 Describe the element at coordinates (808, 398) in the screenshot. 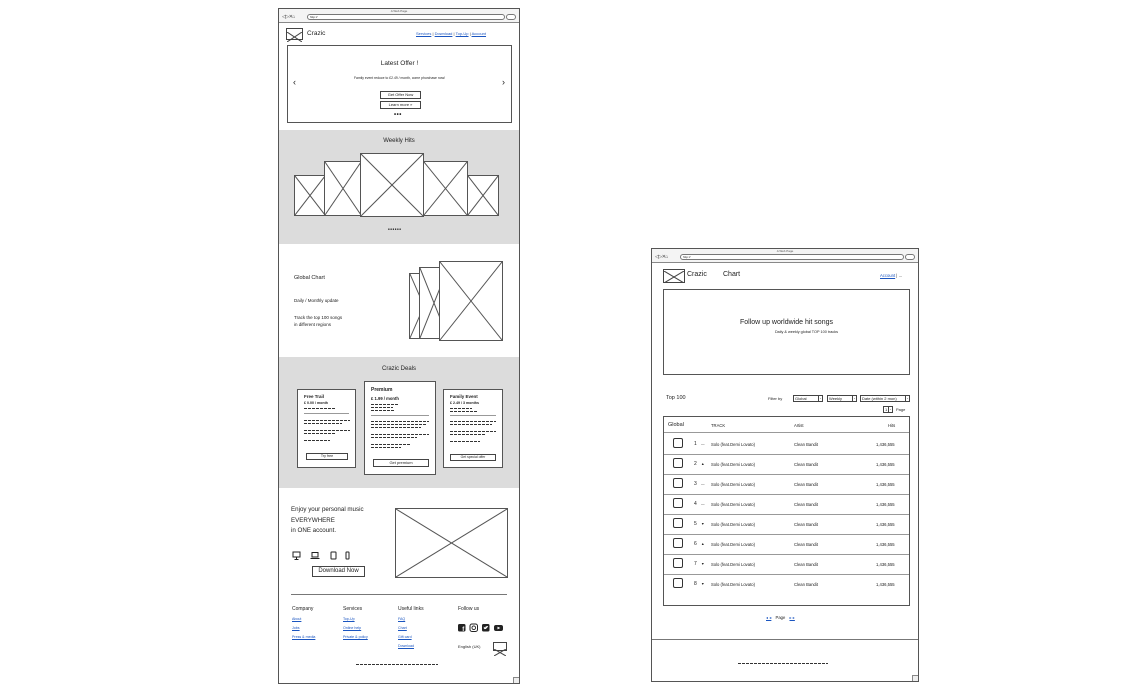

I see `filter-region-select: Global ⌄` at that location.